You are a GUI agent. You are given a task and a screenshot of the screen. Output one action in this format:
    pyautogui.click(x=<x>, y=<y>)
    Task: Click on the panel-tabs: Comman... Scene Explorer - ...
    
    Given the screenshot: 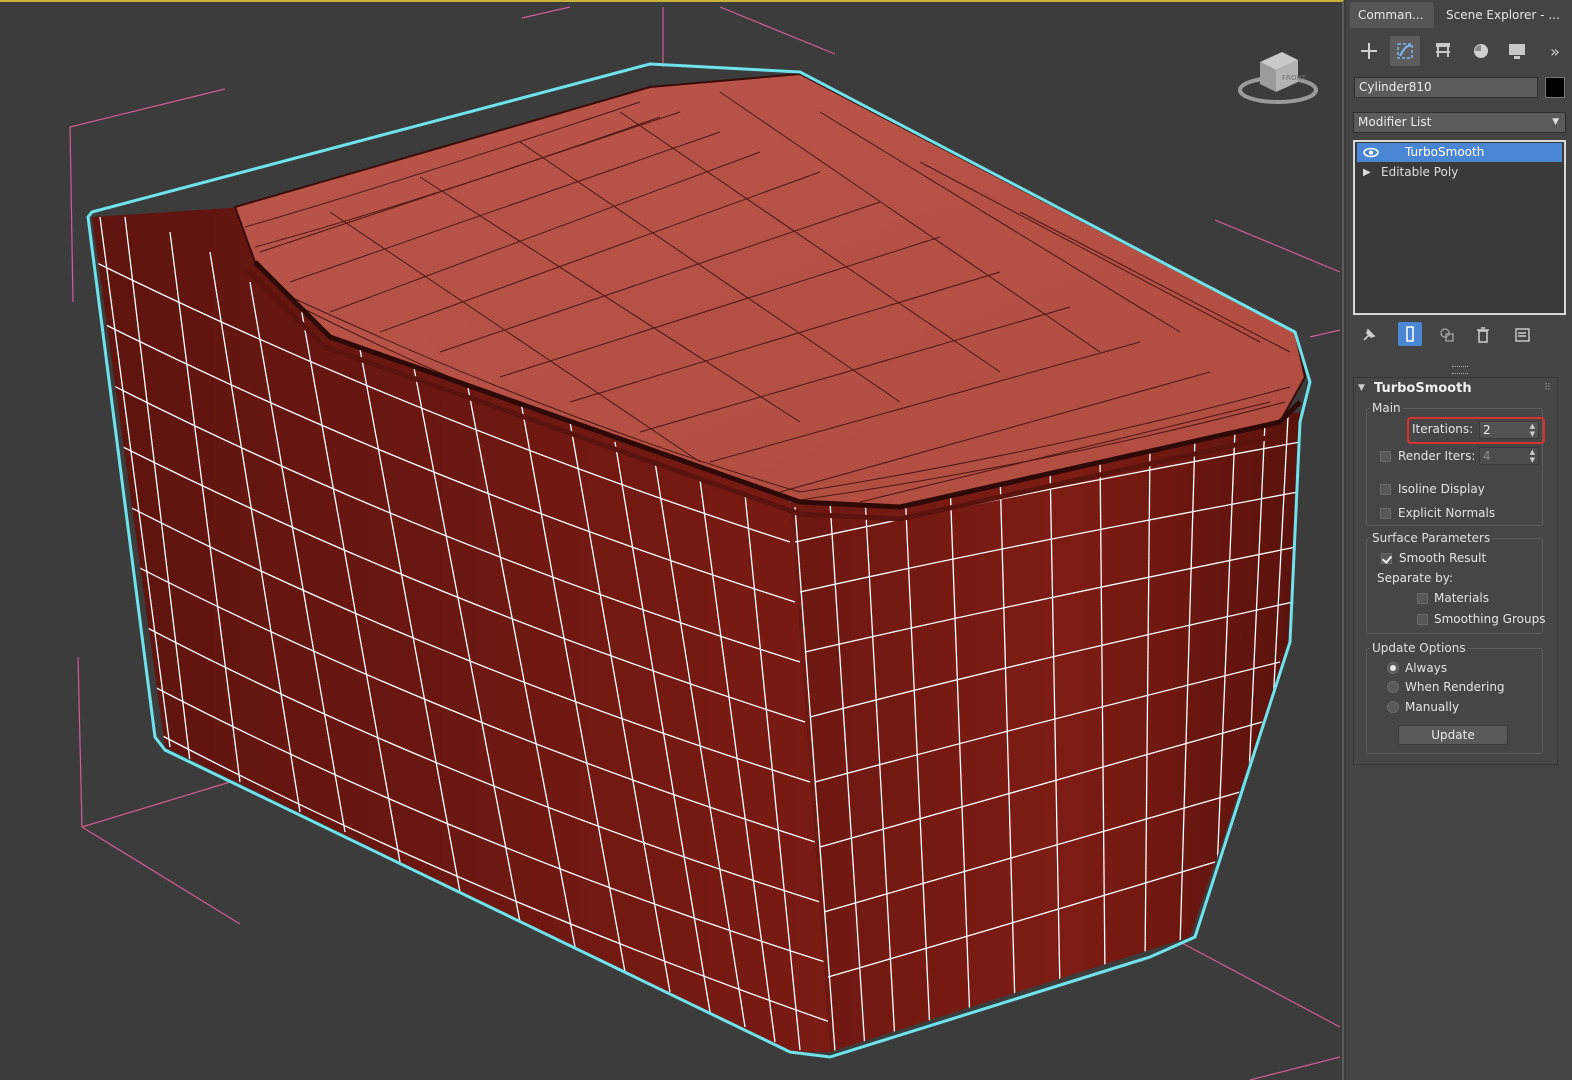 What is the action you would take?
    pyautogui.click(x=1459, y=15)
    